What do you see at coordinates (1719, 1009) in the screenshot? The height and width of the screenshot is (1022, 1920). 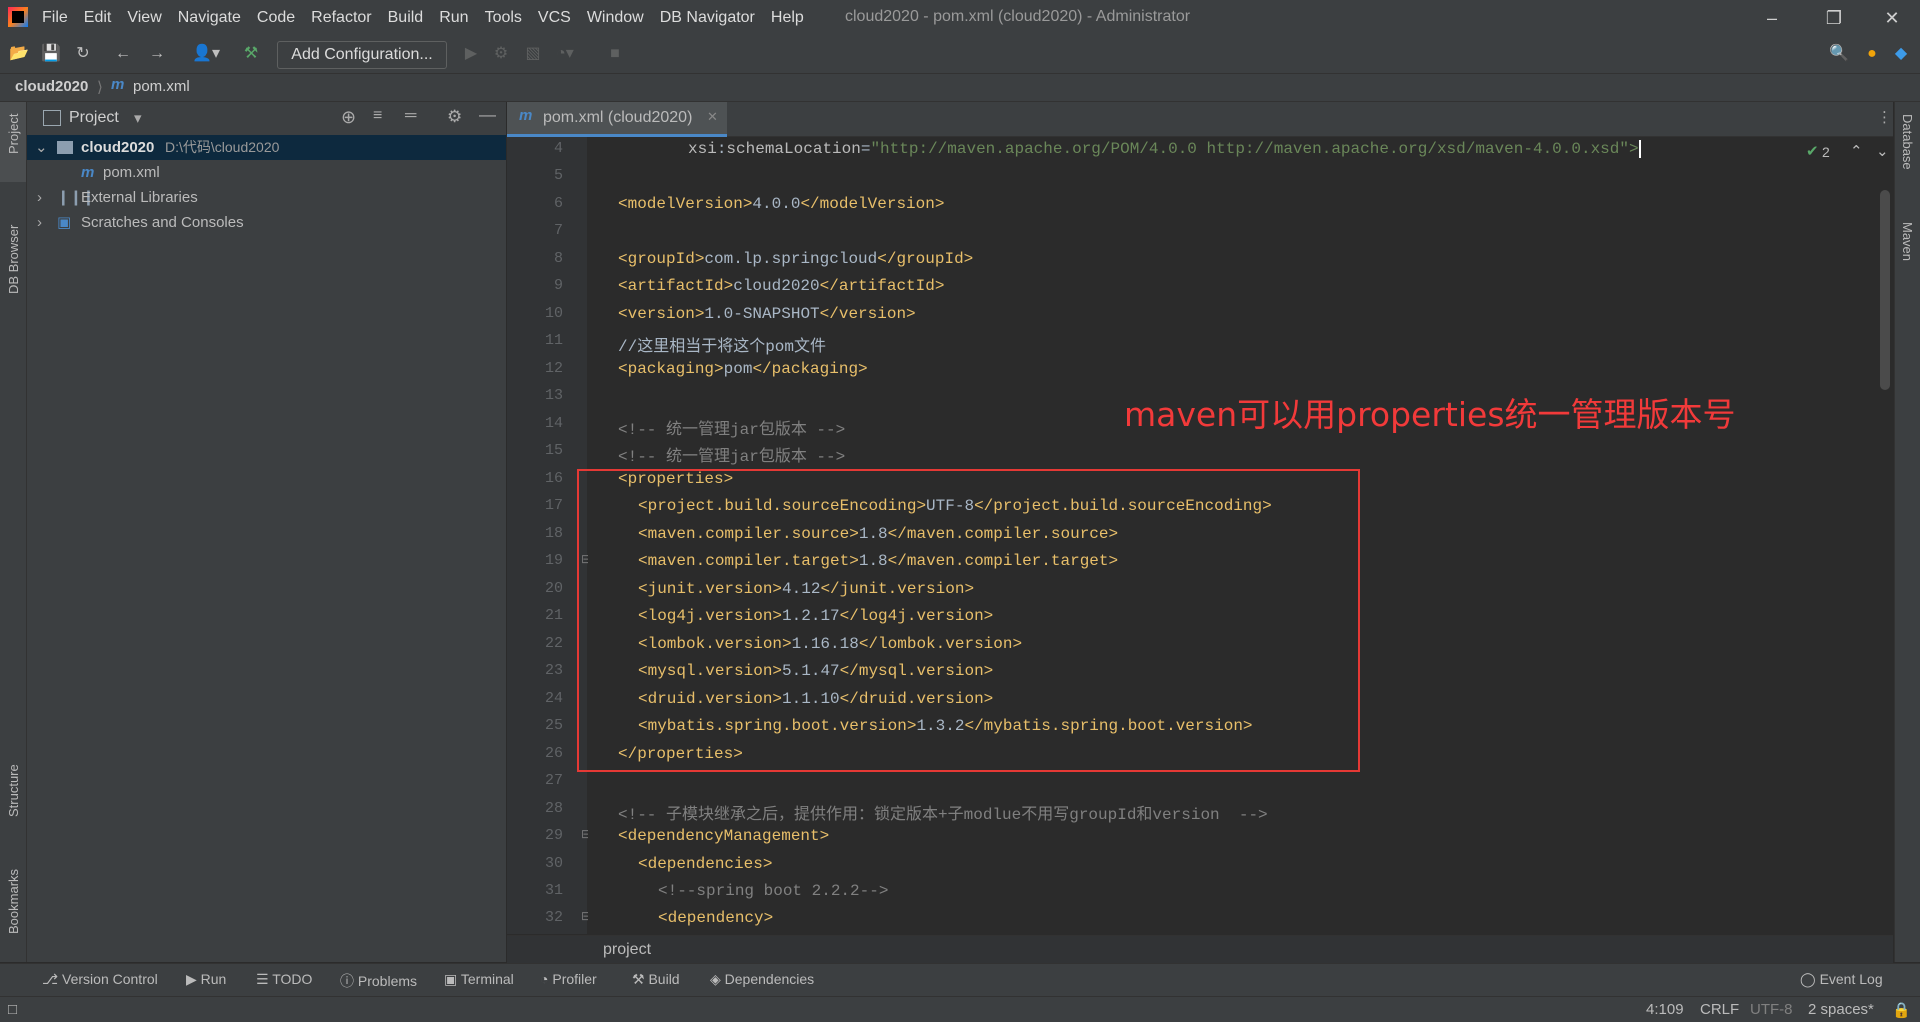 I see `line-separator: CRLF` at bounding box center [1719, 1009].